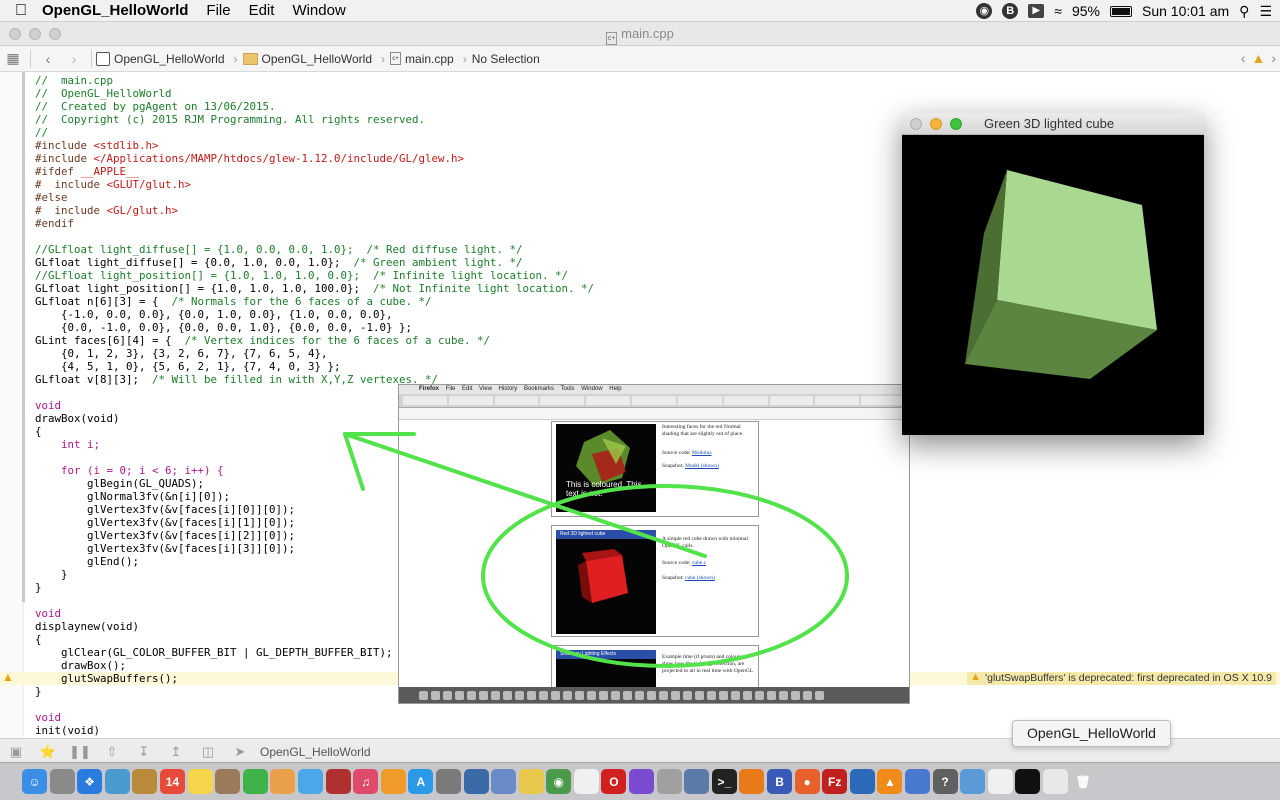 This screenshot has width=1280, height=800. What do you see at coordinates (145, 781) in the screenshot?
I see `notes-icon` at bounding box center [145, 781].